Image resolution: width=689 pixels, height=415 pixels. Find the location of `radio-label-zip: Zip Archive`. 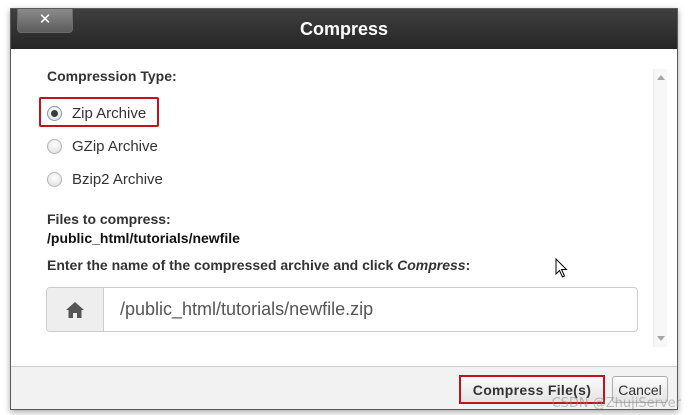

radio-label-zip: Zip Archive is located at coordinates (109, 113).